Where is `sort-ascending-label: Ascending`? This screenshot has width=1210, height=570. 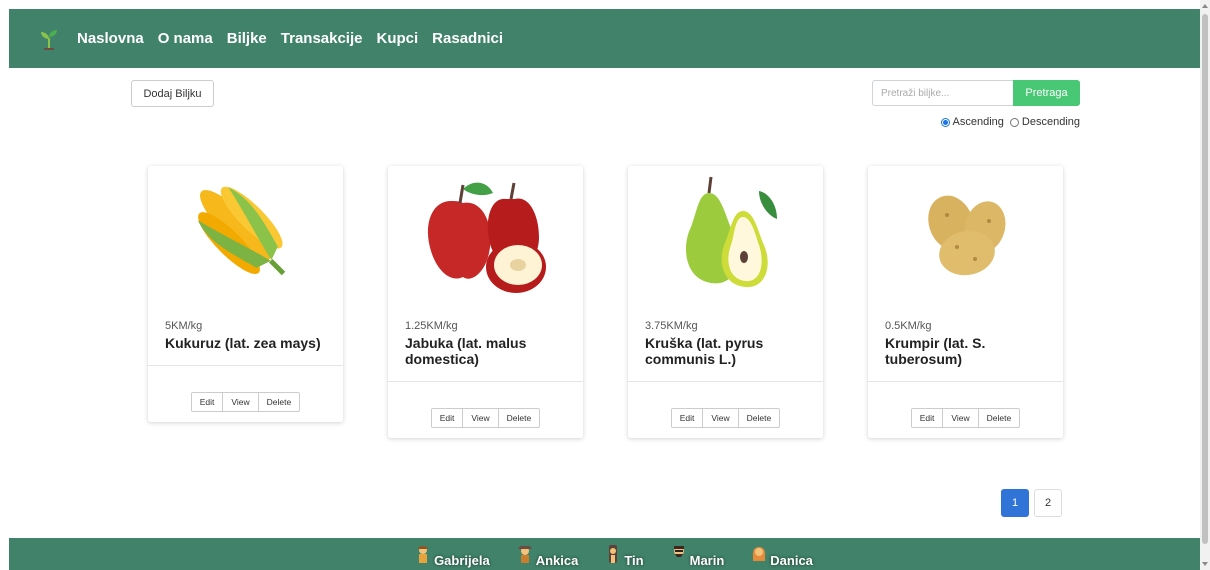
sort-ascending-label: Ascending is located at coordinates (978, 122).